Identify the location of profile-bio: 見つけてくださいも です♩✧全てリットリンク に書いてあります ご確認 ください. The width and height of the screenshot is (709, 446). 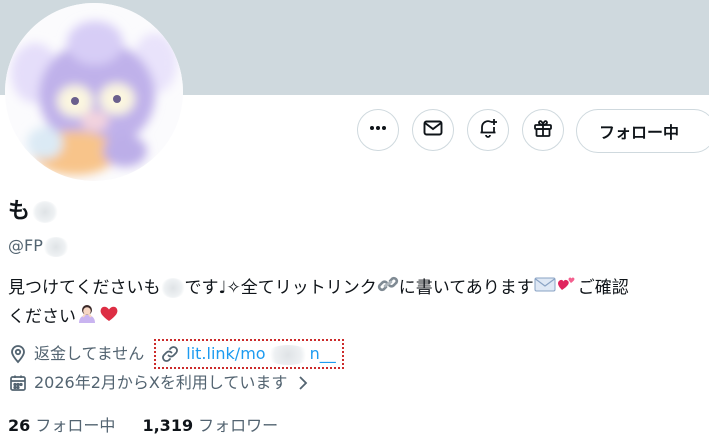
(355, 303).